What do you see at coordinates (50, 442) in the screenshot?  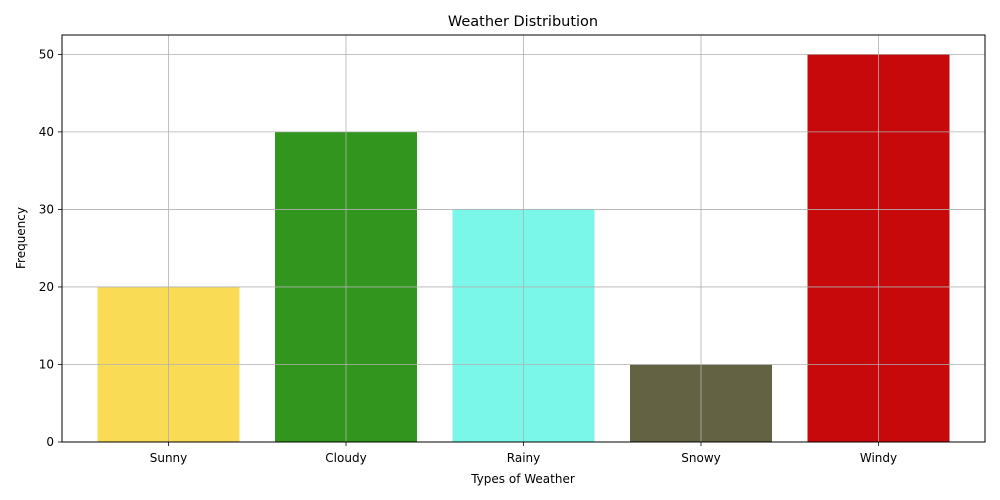 I see `y-tick-label: 0` at bounding box center [50, 442].